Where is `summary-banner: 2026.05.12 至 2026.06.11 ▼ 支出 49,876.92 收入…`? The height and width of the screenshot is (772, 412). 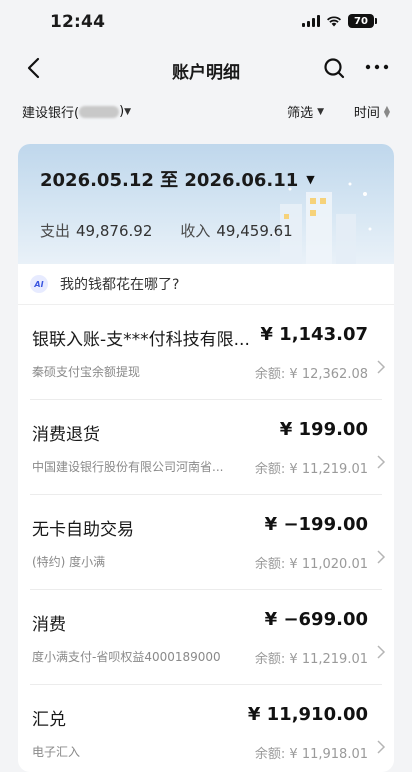 summary-banner: 2026.05.12 至 2026.06.11 ▼ 支出 49,876.92 收入… is located at coordinates (206, 204).